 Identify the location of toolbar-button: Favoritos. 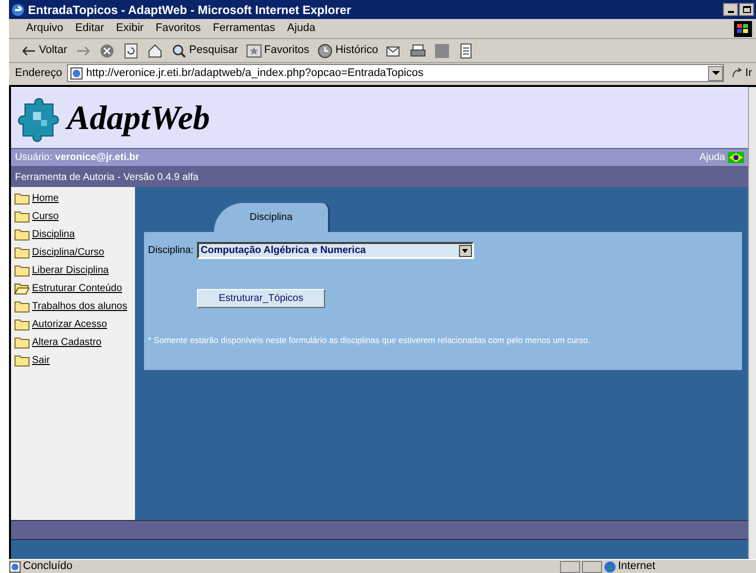
(278, 50).